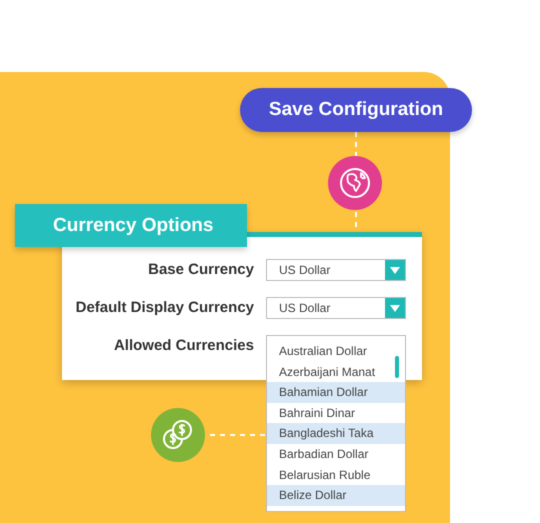 The image size is (540, 523). I want to click on panel-title: Currency Options, so click(131, 225).